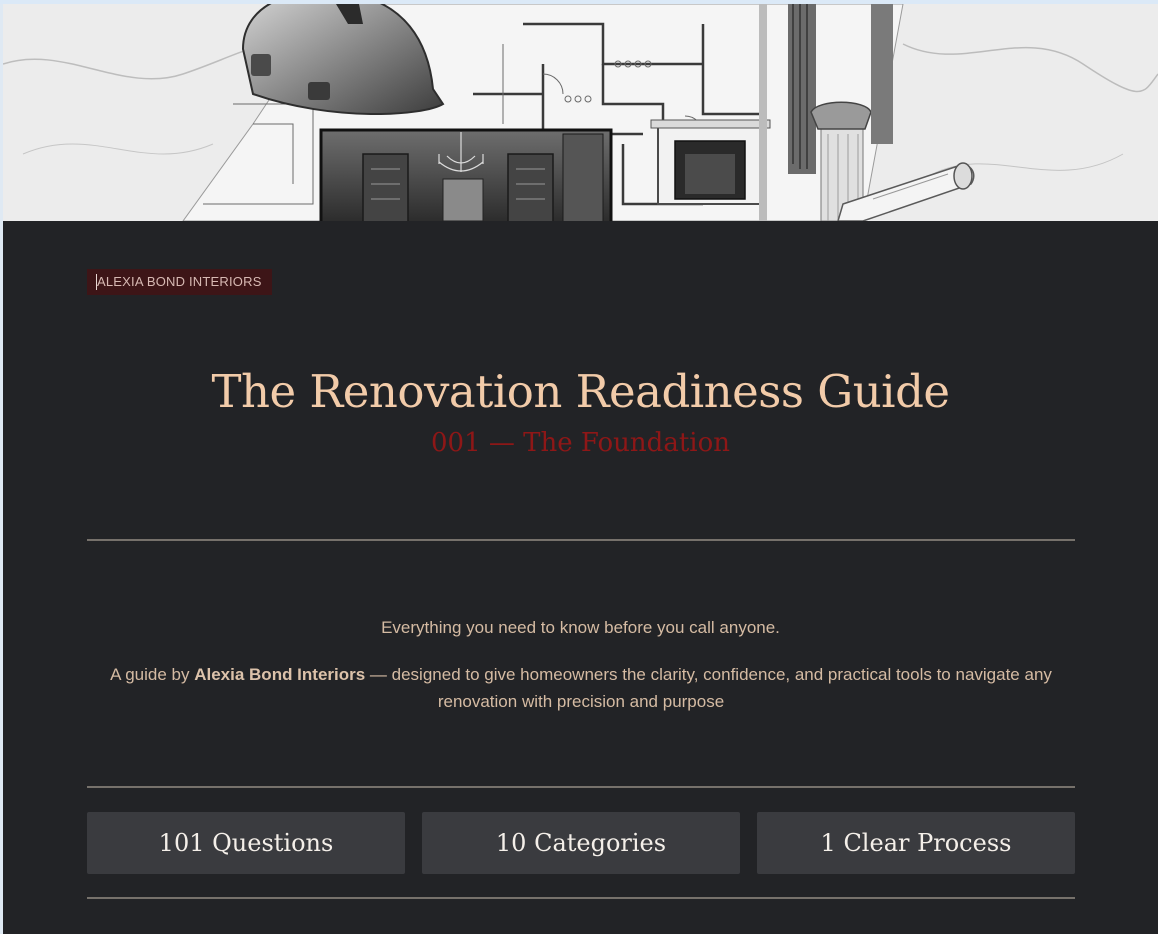 The width and height of the screenshot is (1158, 934). I want to click on intro-prefix: A guide by, so click(152, 674).